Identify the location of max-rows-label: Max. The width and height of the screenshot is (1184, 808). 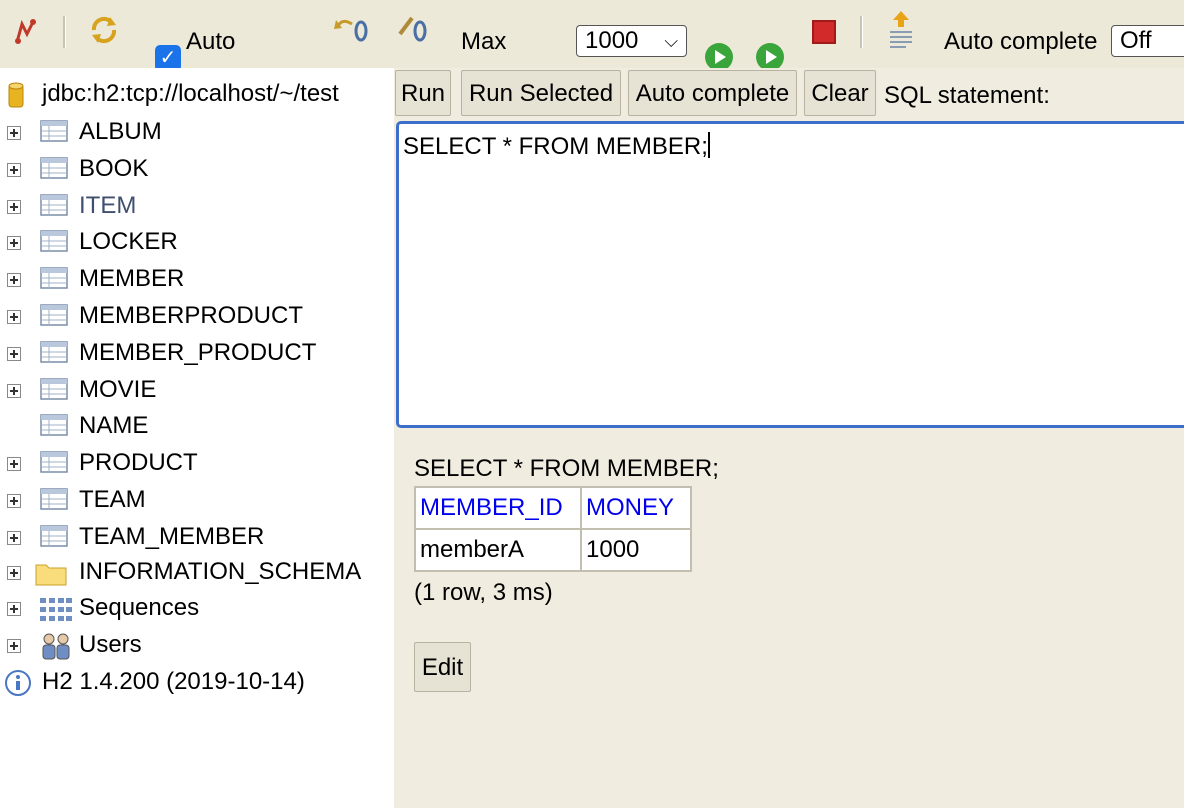
(484, 41).